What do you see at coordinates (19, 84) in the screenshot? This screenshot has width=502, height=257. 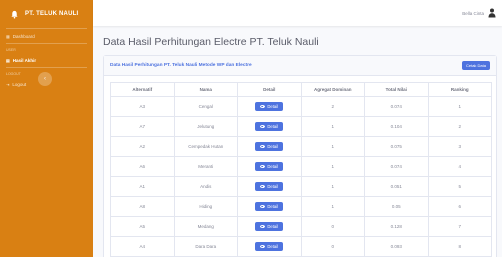 I see `sidebar-item-label: Logout` at bounding box center [19, 84].